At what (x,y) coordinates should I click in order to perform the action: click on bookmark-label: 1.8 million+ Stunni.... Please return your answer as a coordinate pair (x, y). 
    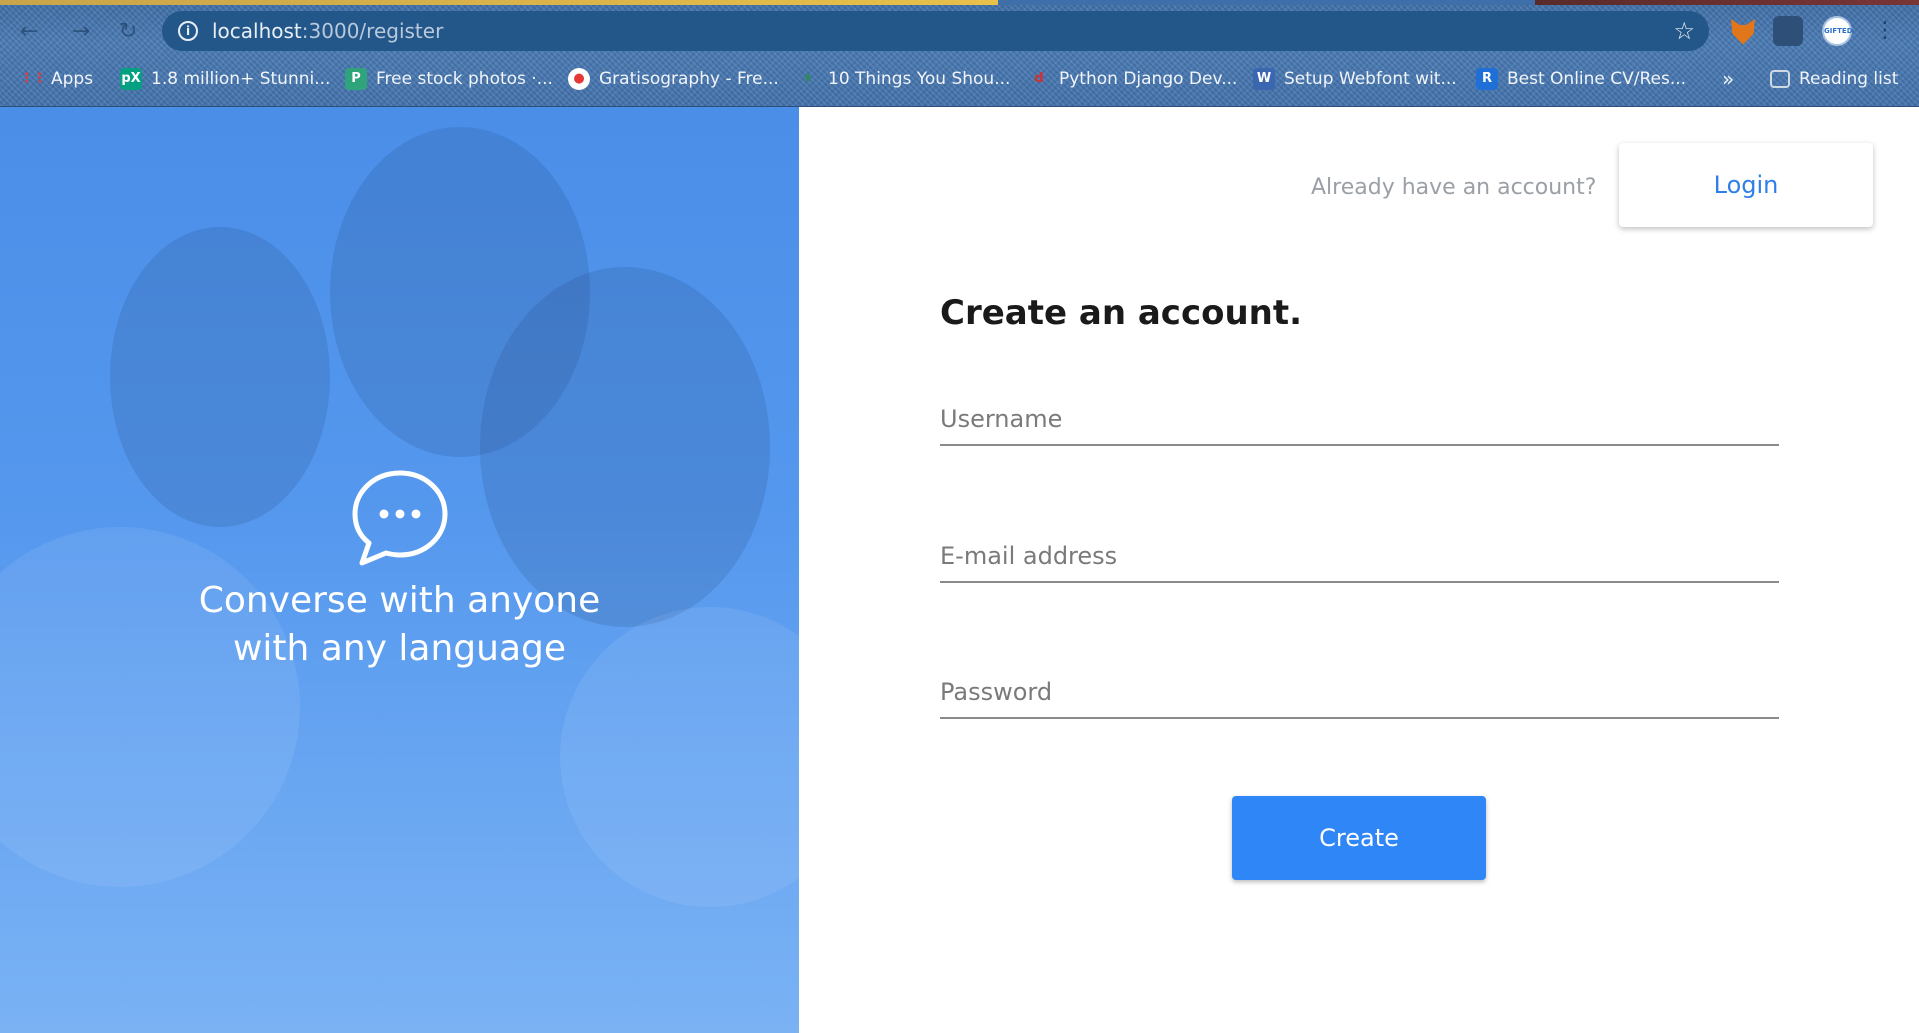
    Looking at the image, I should click on (241, 79).